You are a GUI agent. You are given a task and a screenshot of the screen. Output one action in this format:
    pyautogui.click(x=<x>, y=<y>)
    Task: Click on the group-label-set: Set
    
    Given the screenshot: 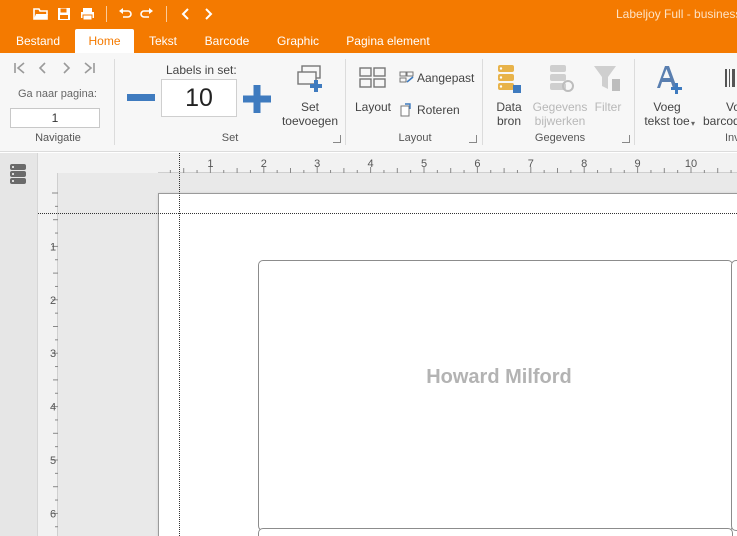 What is the action you would take?
    pyautogui.click(x=230, y=138)
    